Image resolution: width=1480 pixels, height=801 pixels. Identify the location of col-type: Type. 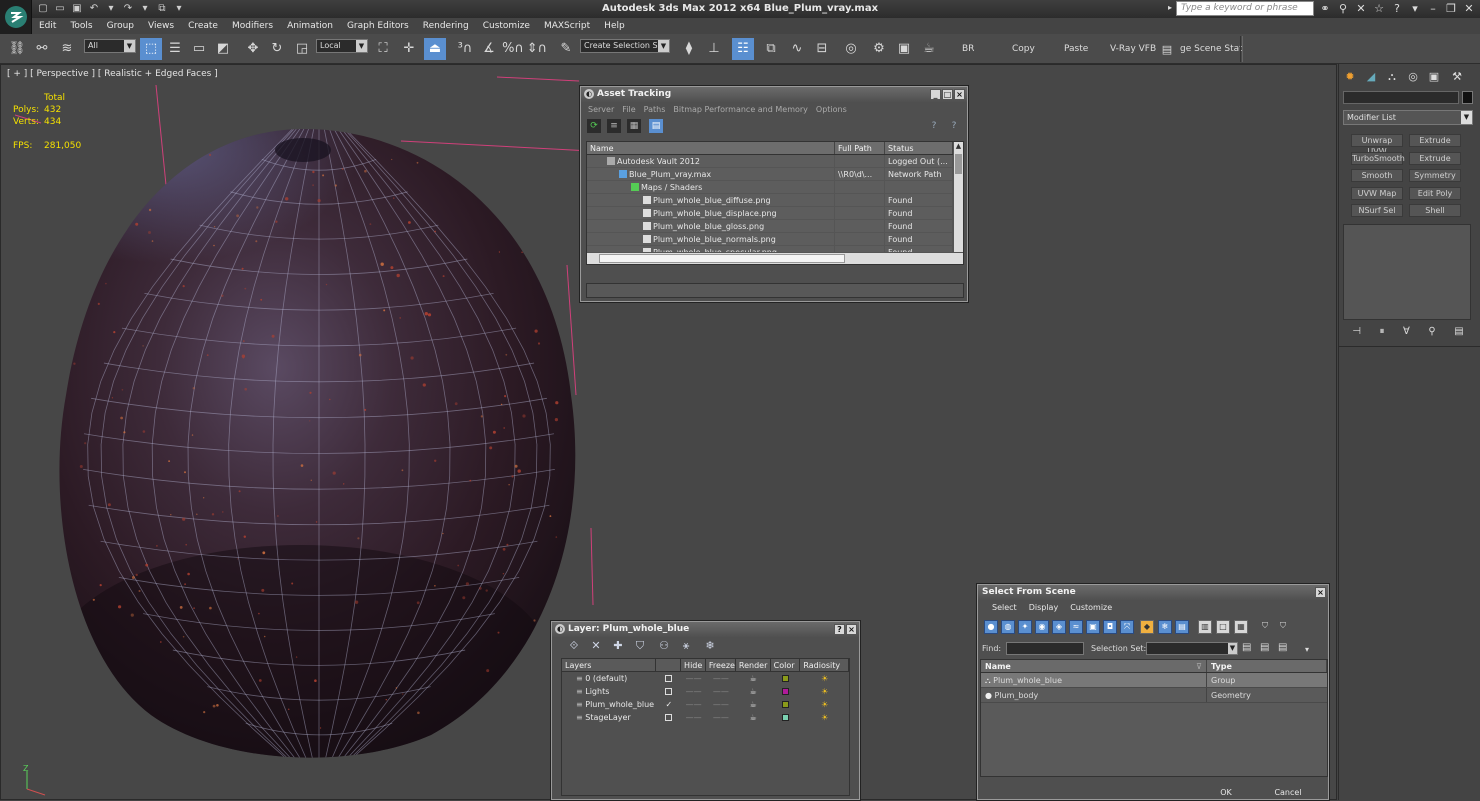
(1267, 666).